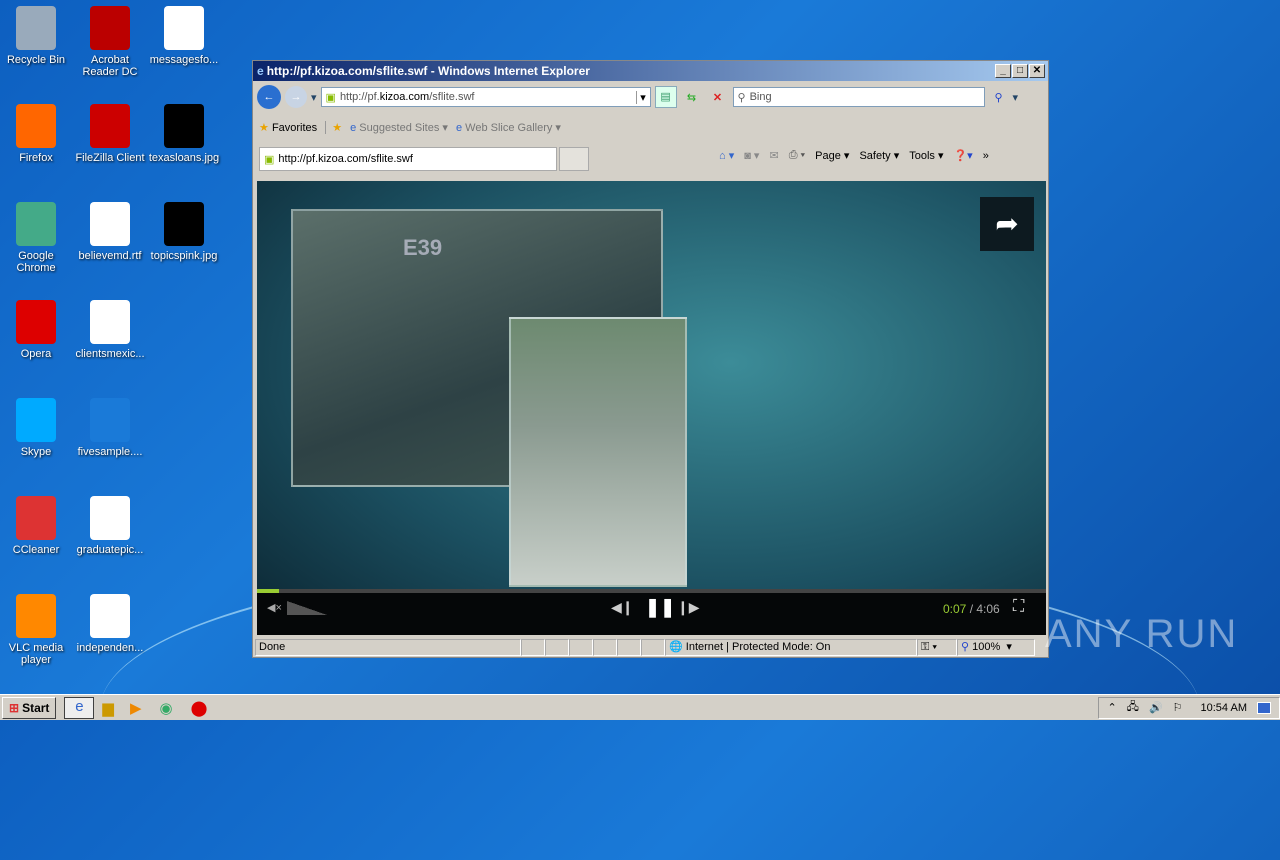  I want to click on desktop-icon: topicspink.jpg, so click(184, 232).